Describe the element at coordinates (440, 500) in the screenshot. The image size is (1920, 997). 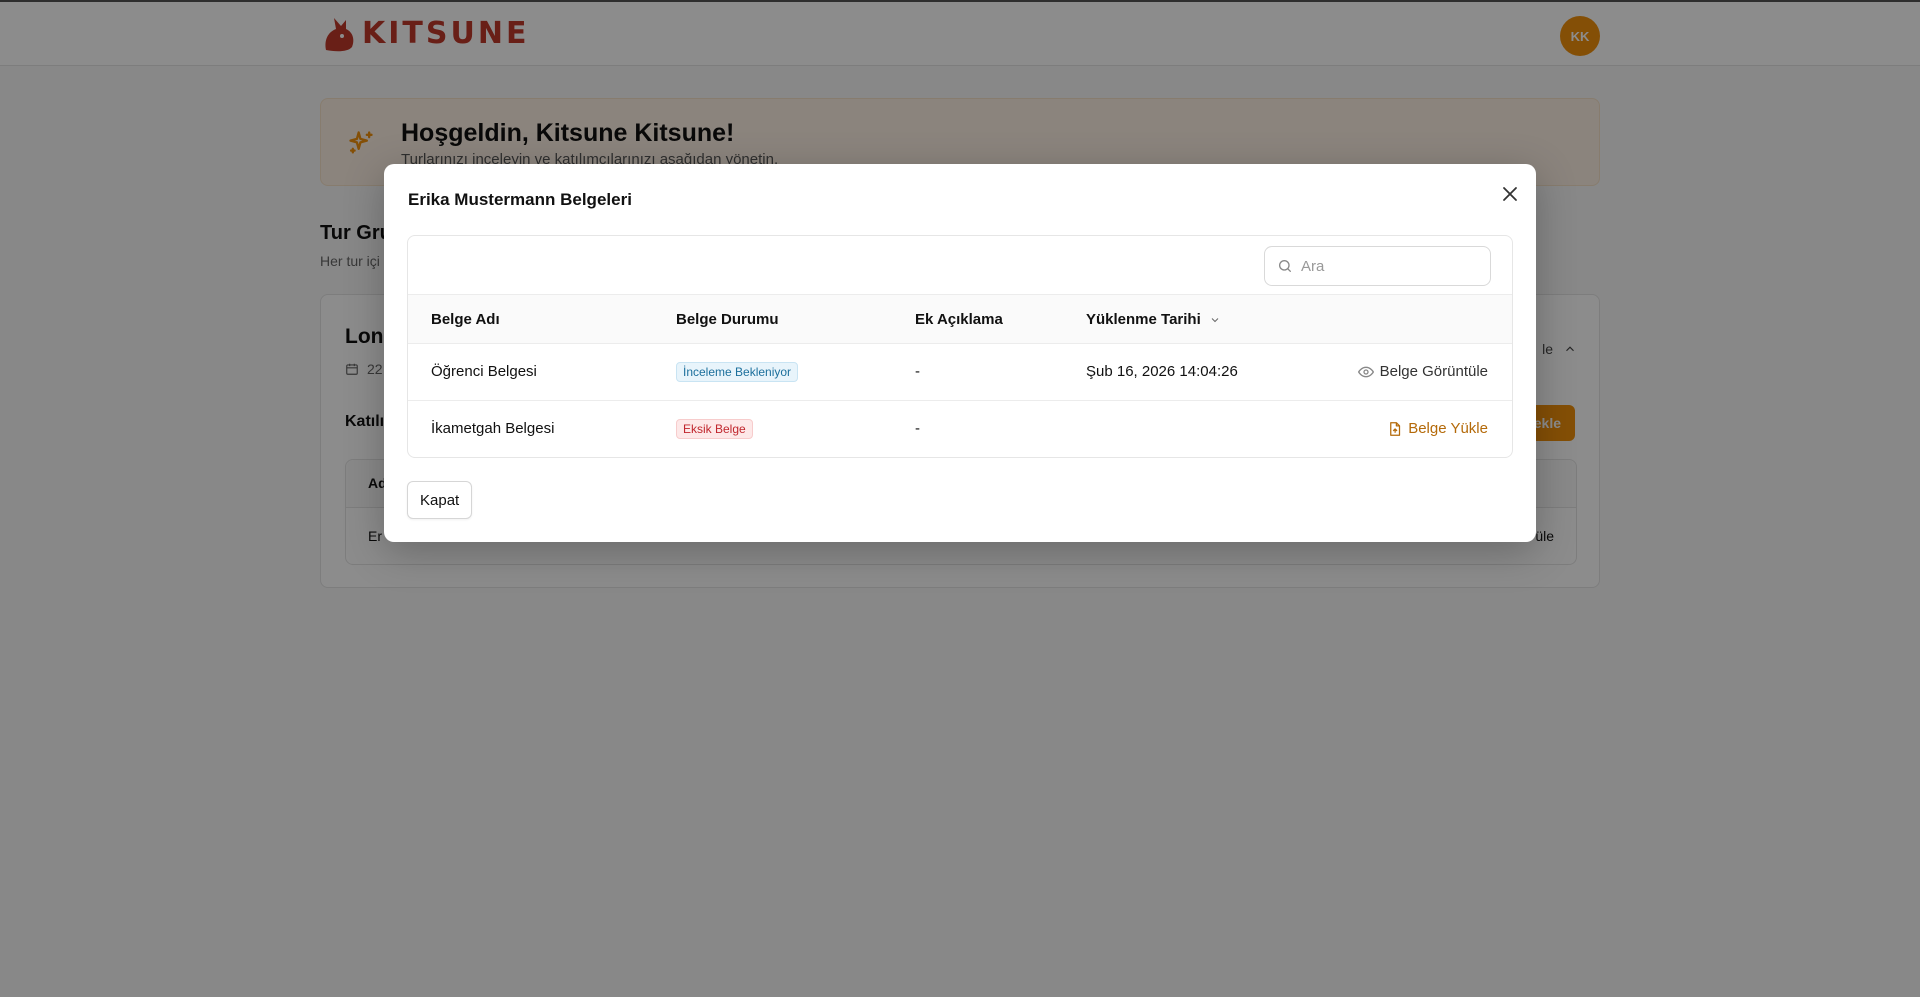
I see `close-button: Kapat` at that location.